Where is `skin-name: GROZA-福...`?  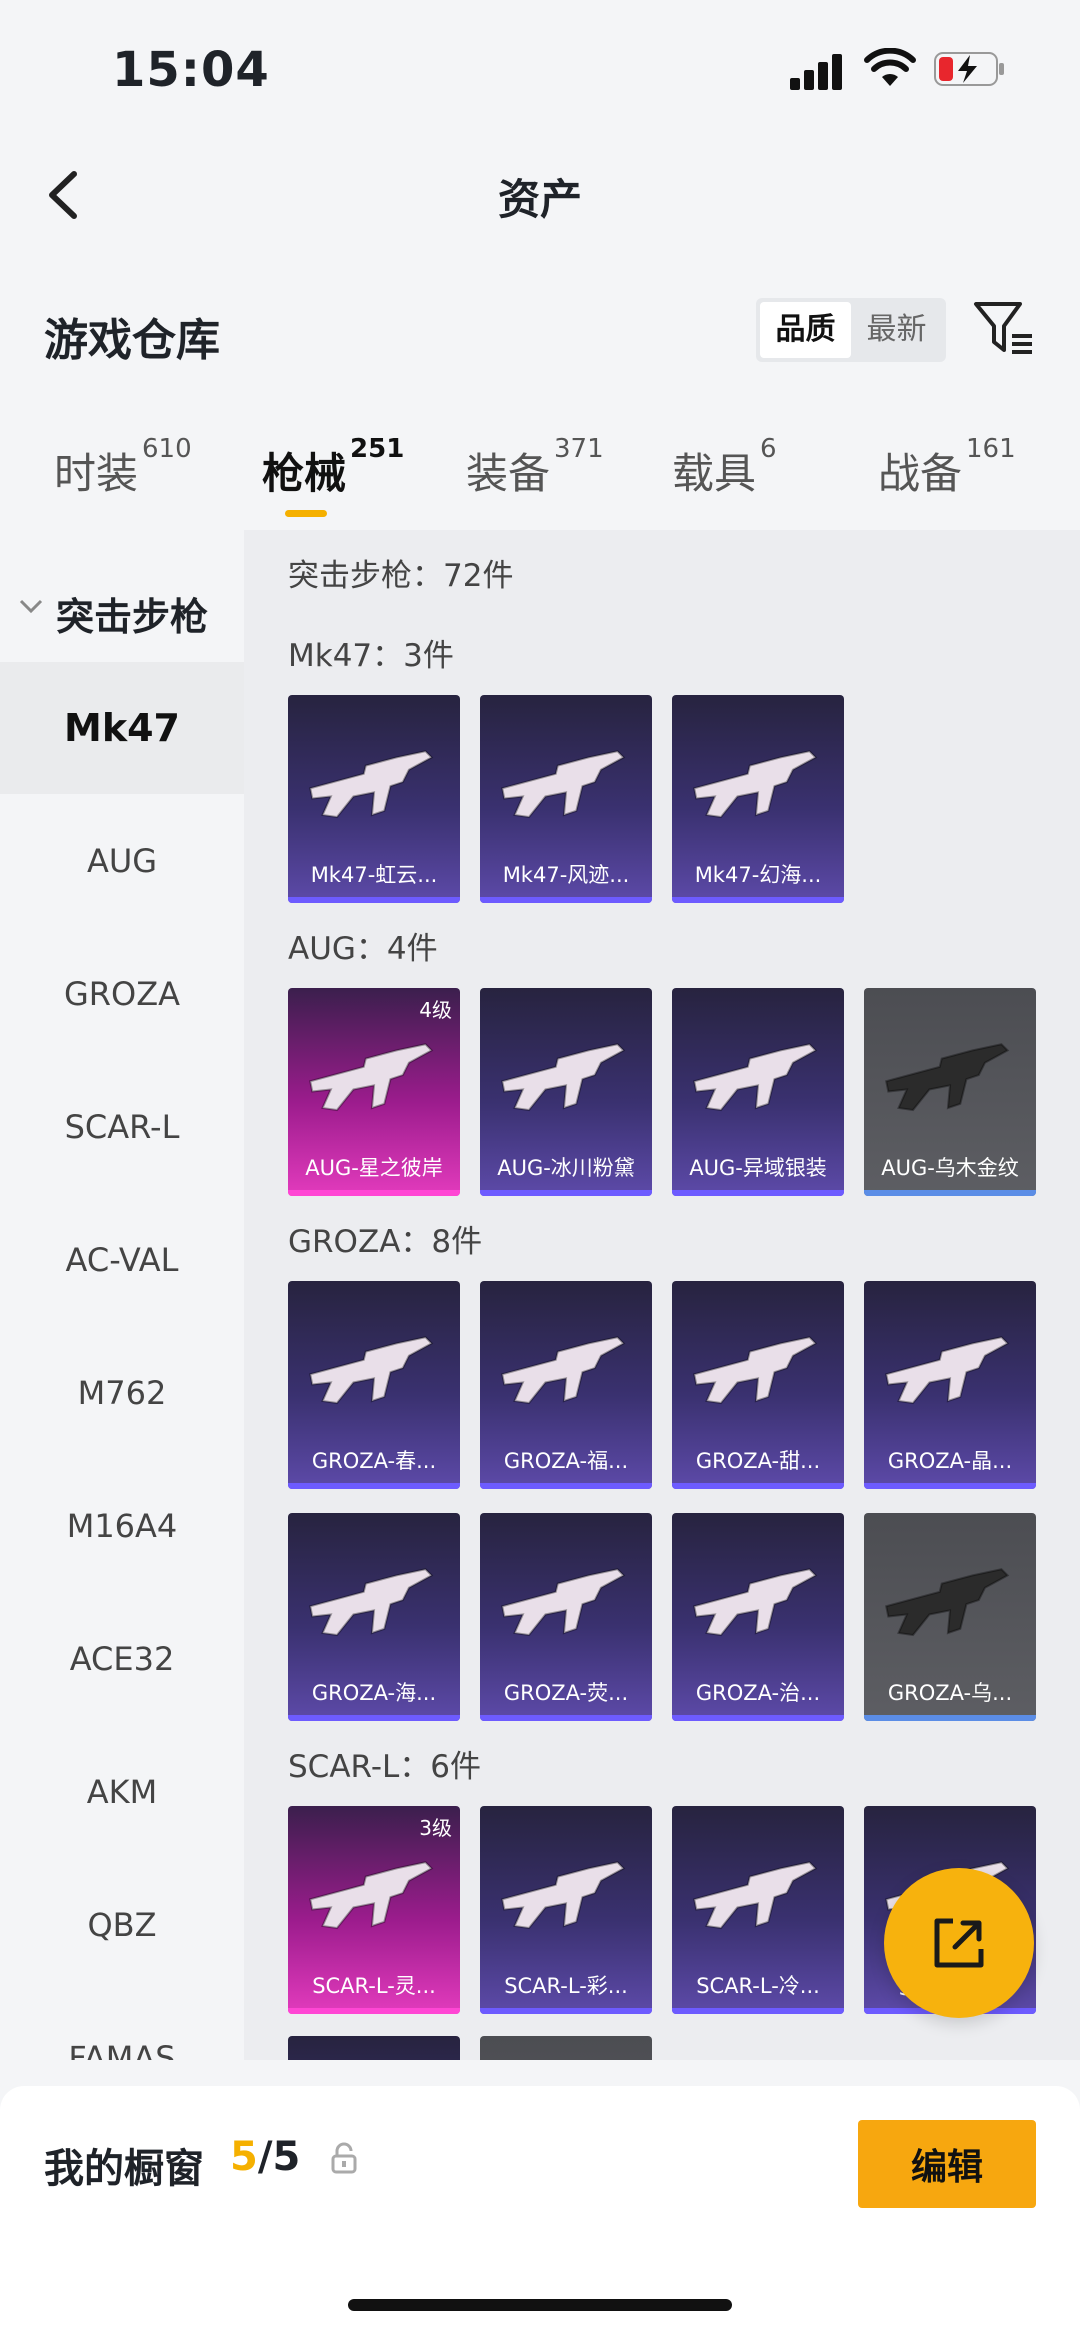
skin-name: GROZA-福... is located at coordinates (566, 1461).